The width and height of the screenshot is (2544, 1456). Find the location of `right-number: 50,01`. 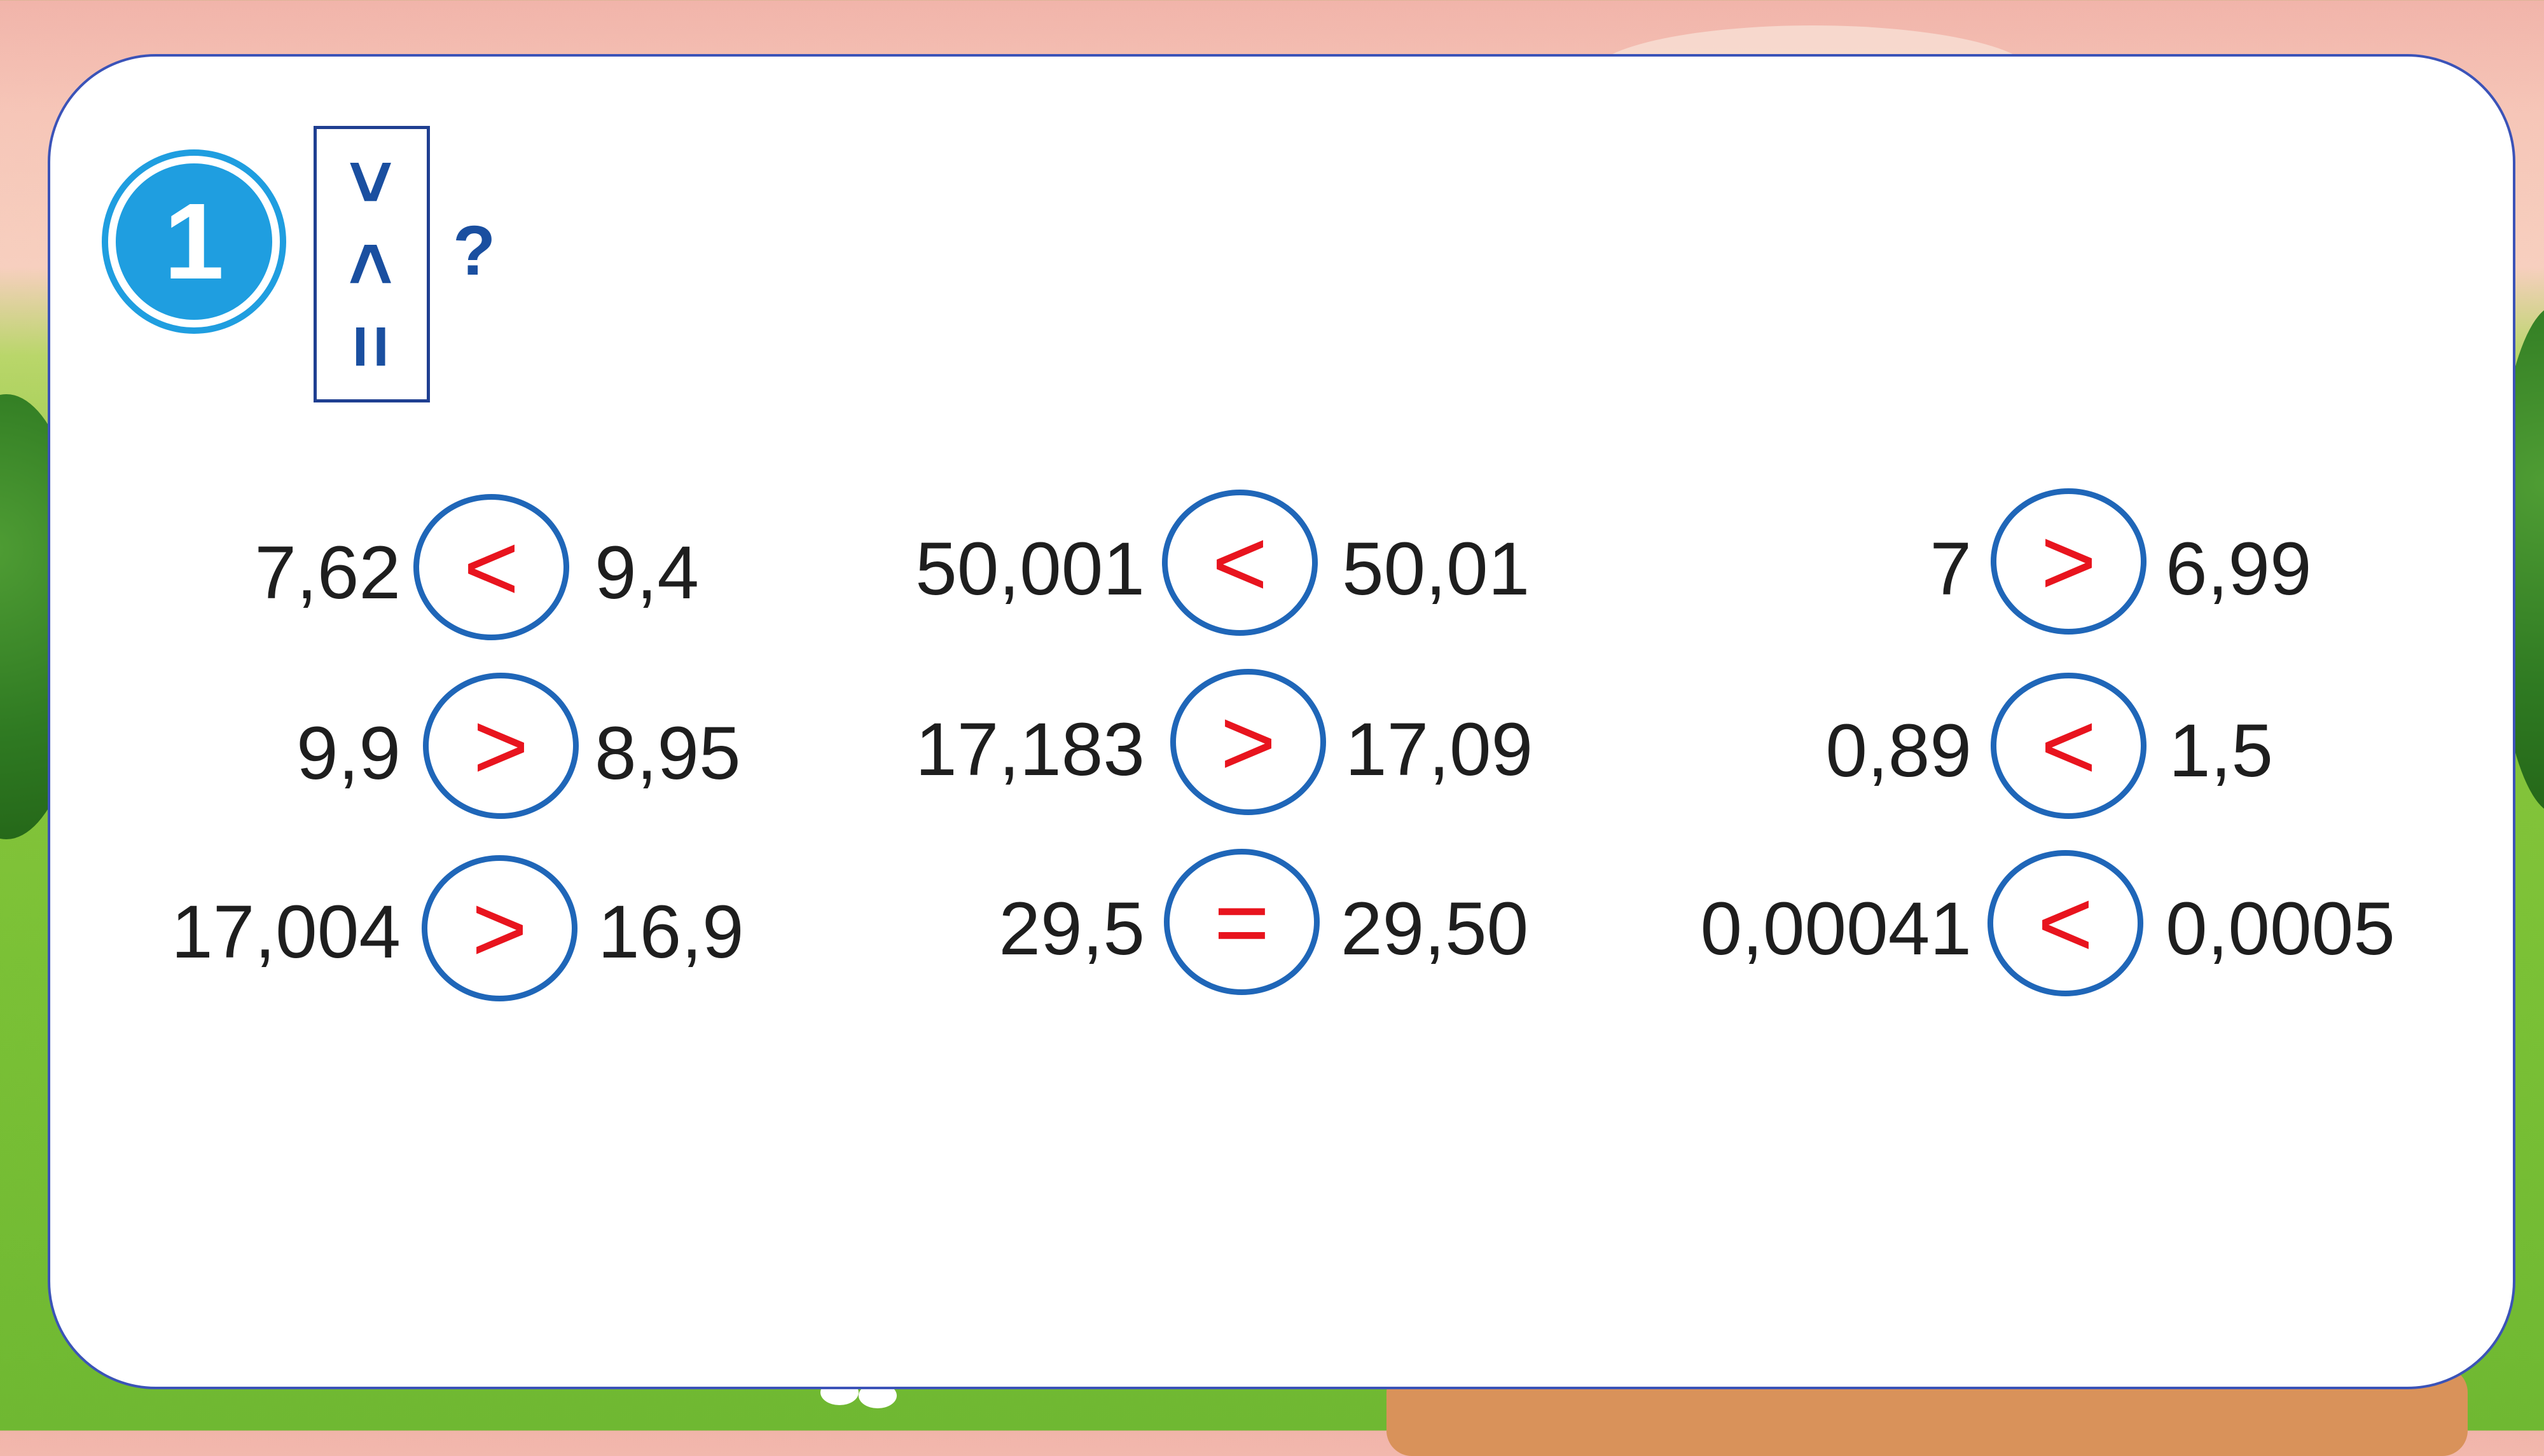

right-number: 50,01 is located at coordinates (1436, 569).